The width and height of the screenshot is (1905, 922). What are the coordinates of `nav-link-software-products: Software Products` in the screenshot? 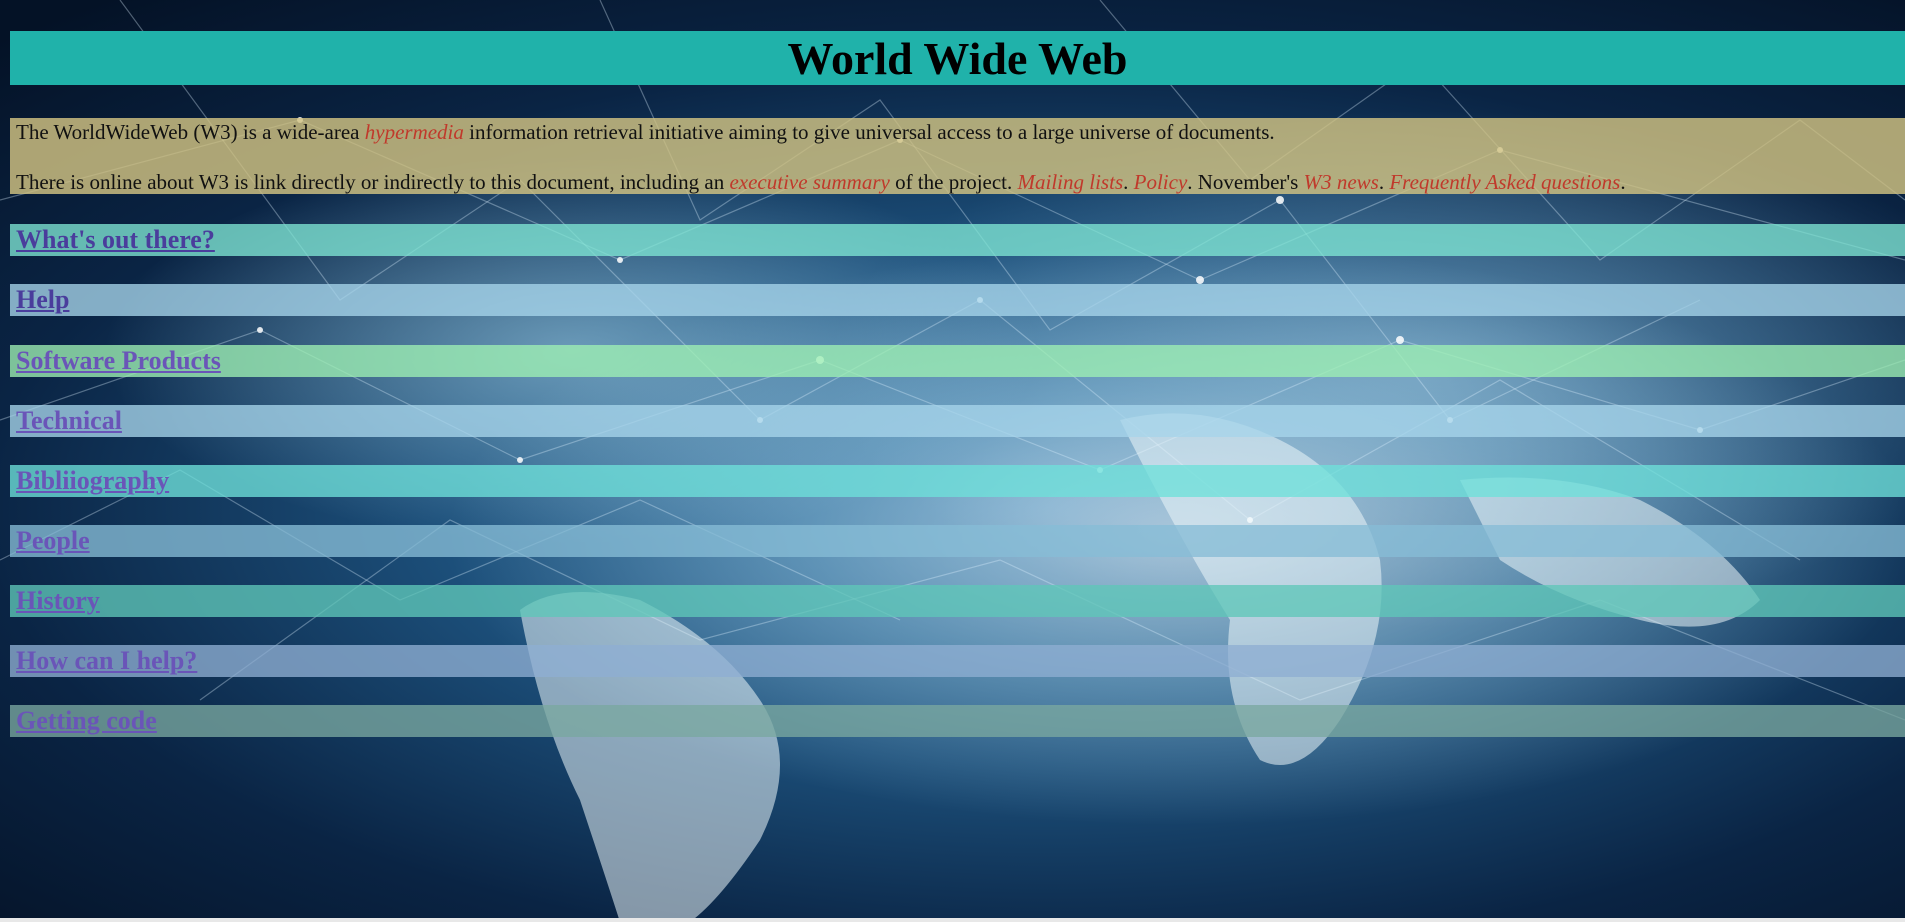 It's located at (118, 361).